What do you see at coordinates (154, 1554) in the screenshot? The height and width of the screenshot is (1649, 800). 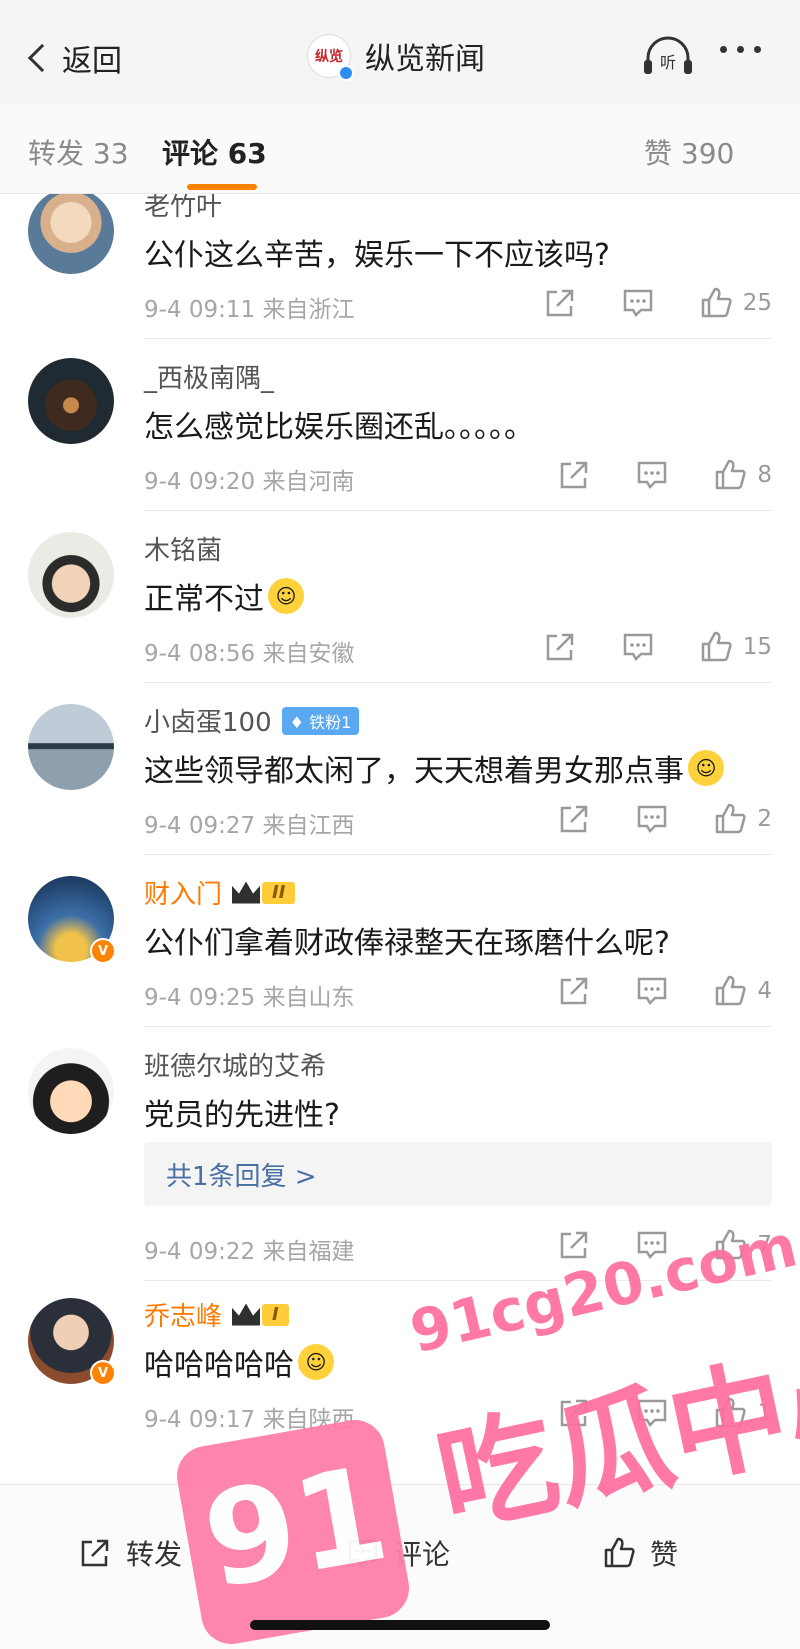 I see `repost-label: 转发` at bounding box center [154, 1554].